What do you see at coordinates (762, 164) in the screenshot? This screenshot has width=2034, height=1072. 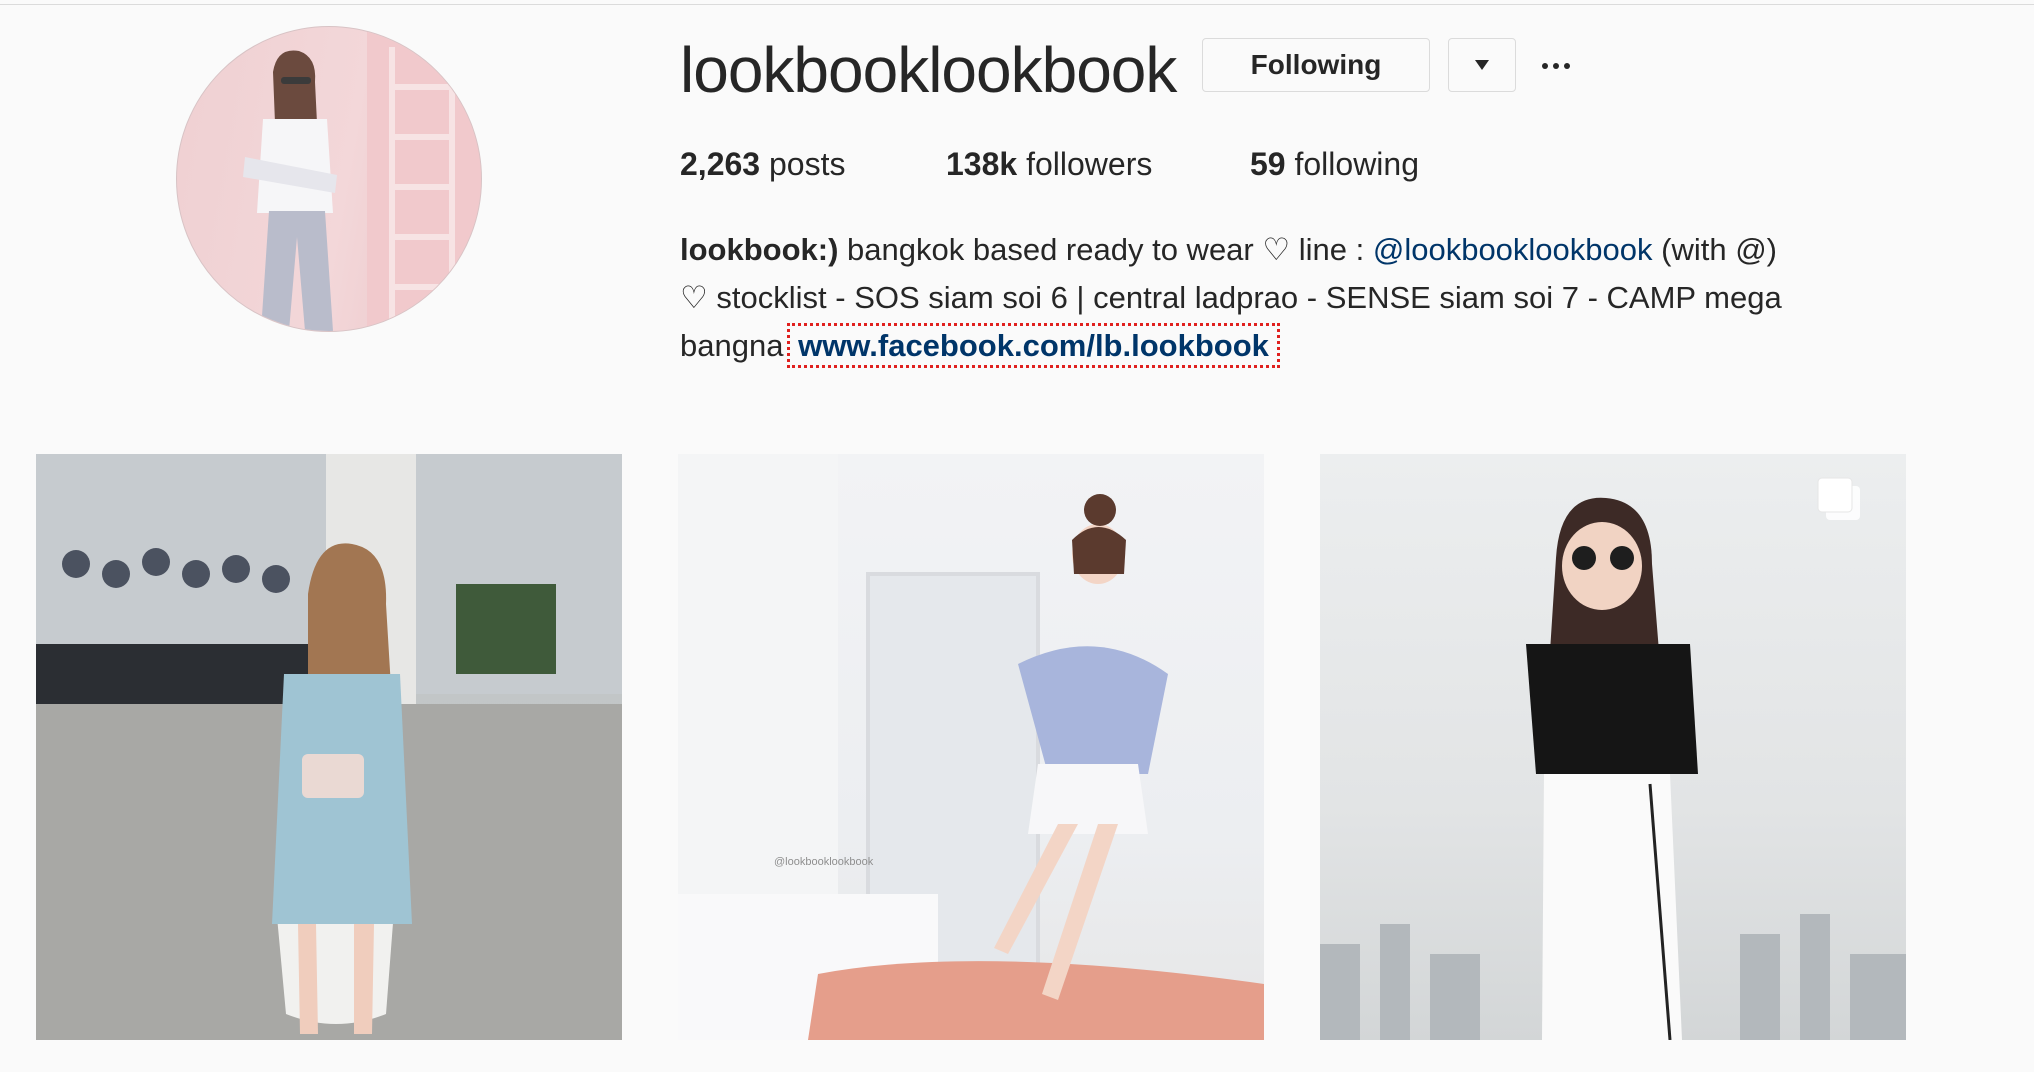 I see `posts-stat: 2,263 posts` at bounding box center [762, 164].